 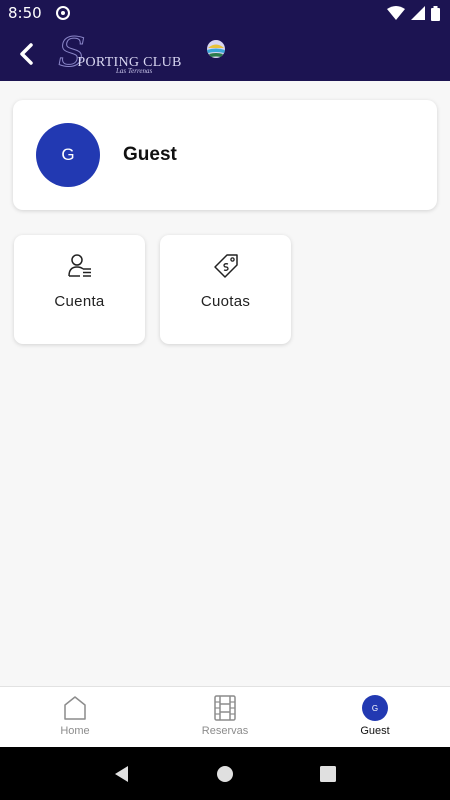 I want to click on back-button, so click(x=26, y=53).